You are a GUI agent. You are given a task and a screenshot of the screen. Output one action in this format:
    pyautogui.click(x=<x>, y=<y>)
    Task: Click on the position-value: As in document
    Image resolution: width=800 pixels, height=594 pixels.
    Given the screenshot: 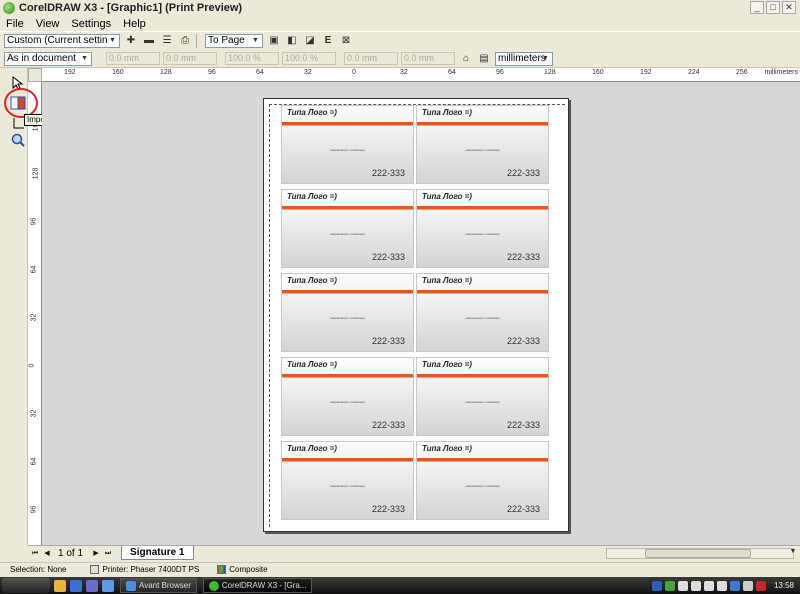 What is the action you would take?
    pyautogui.click(x=41, y=58)
    